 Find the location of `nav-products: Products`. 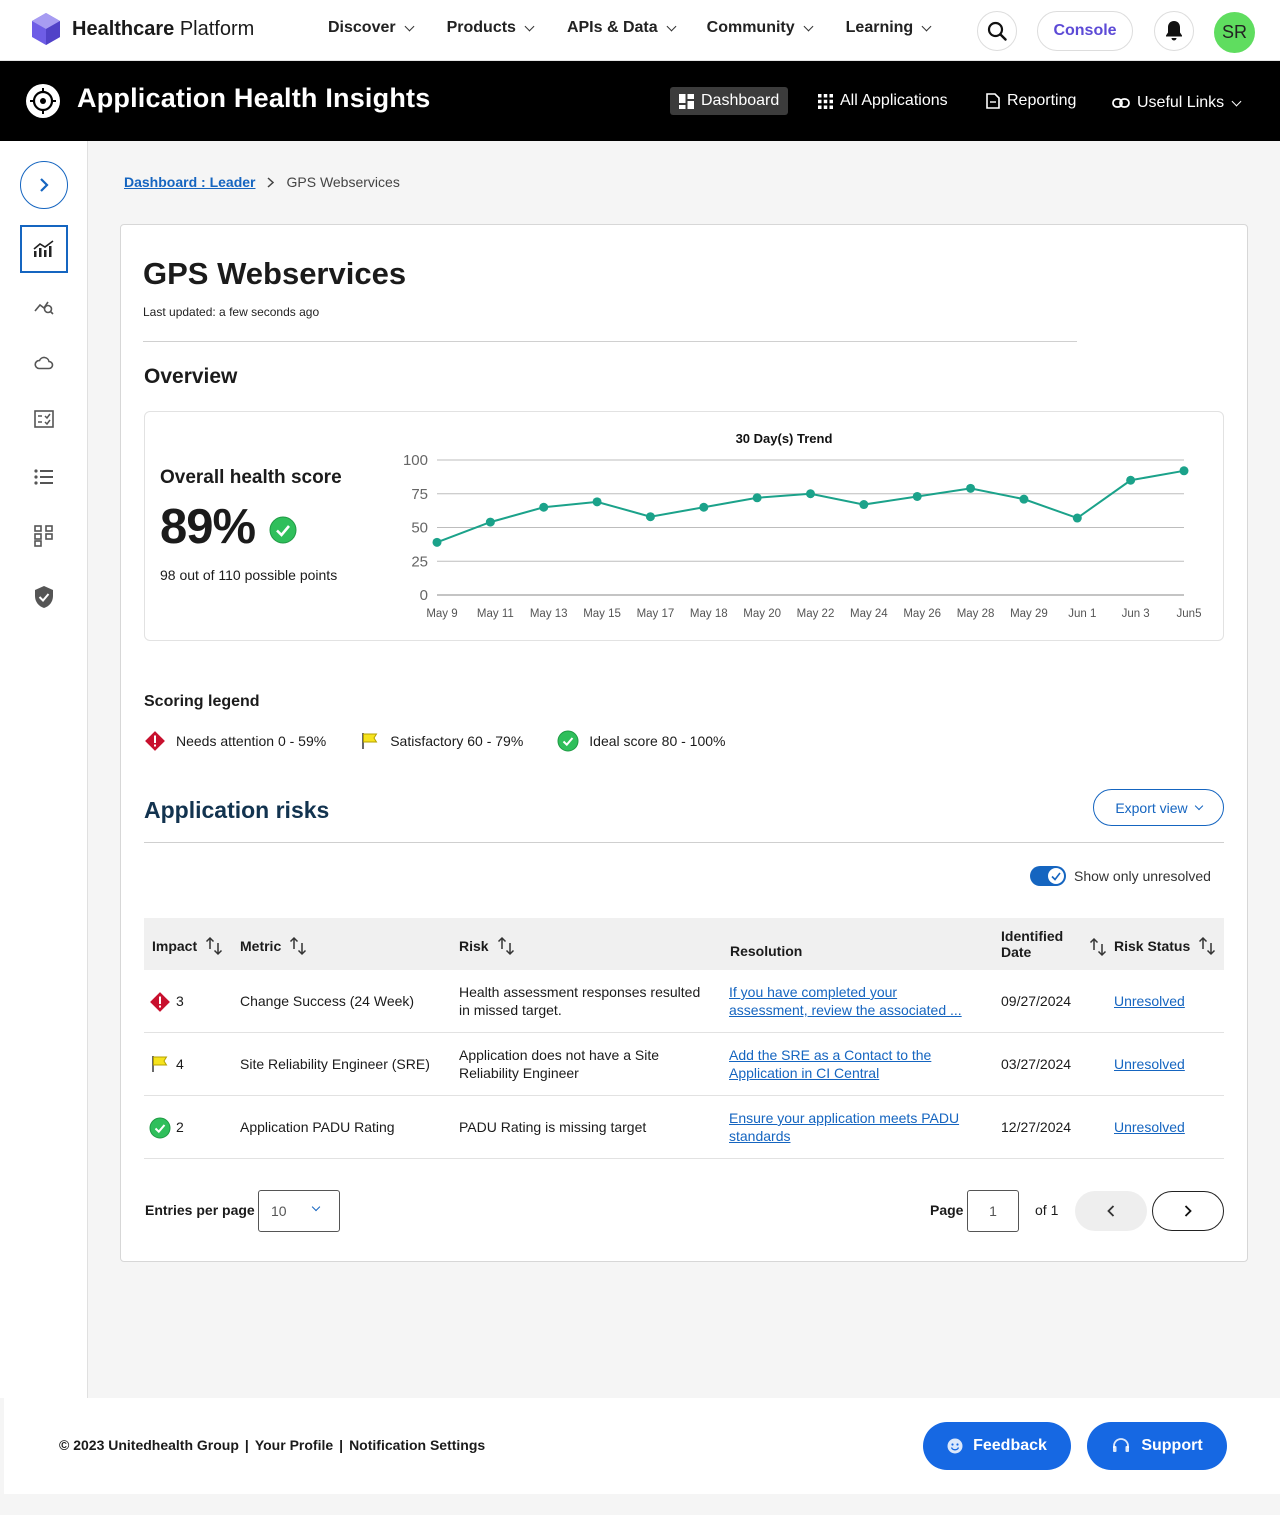

nav-products: Products is located at coordinates (491, 28).